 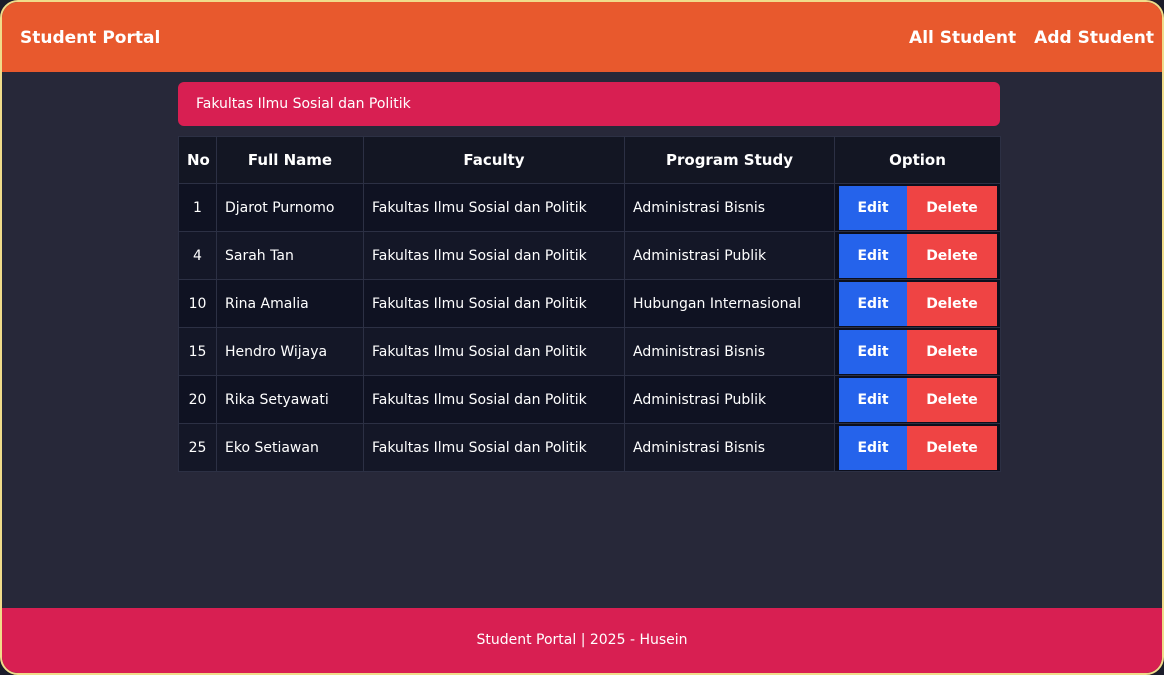 I want to click on brand-link: Student Portal, so click(x=90, y=38).